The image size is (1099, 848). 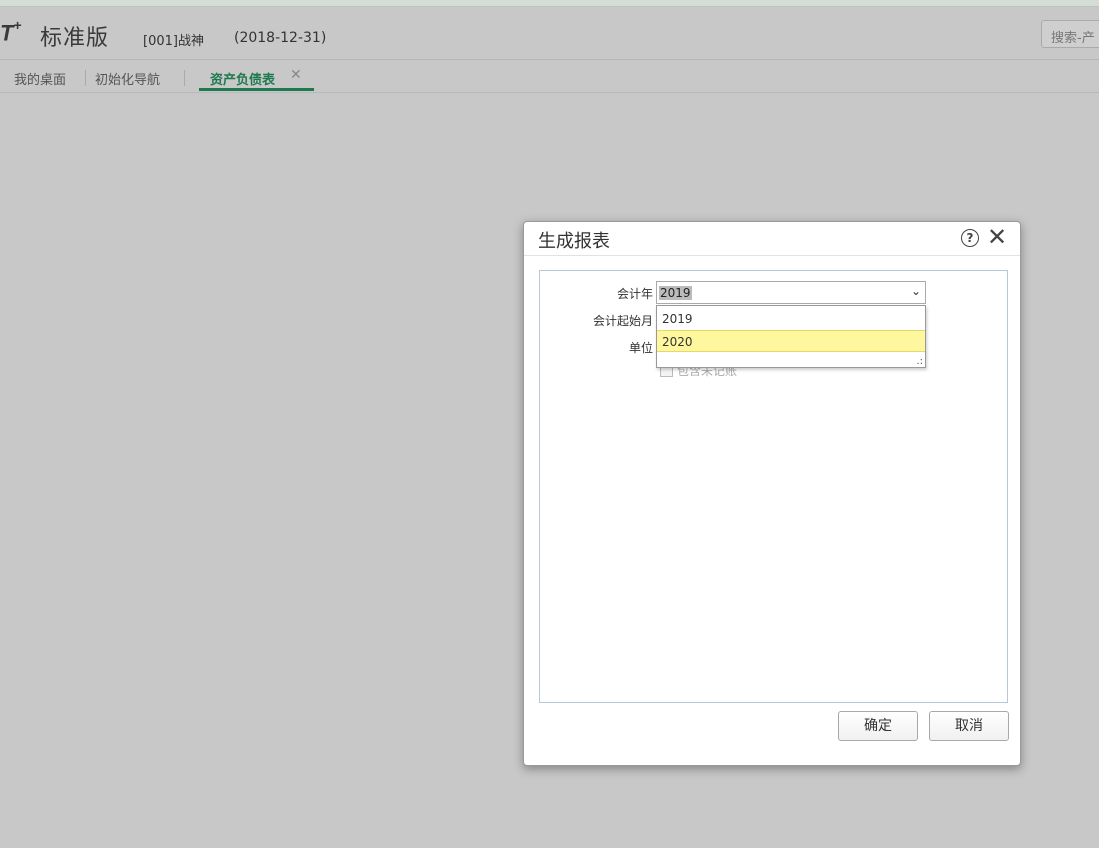 What do you see at coordinates (791, 341) in the screenshot?
I see `year-option-2020: 2020` at bounding box center [791, 341].